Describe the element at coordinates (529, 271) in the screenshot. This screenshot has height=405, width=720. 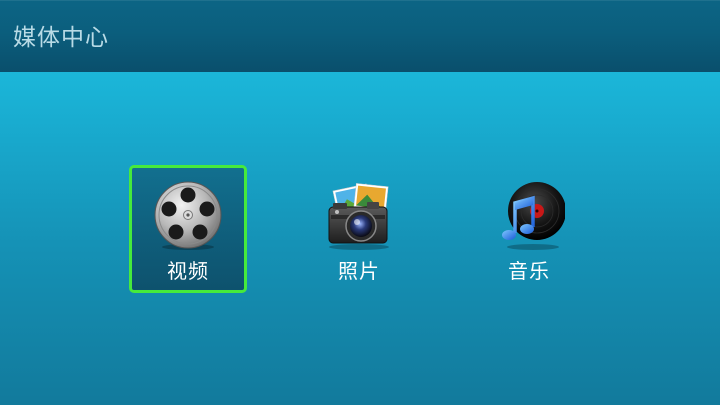
I see `menu-item-label: 音乐` at that location.